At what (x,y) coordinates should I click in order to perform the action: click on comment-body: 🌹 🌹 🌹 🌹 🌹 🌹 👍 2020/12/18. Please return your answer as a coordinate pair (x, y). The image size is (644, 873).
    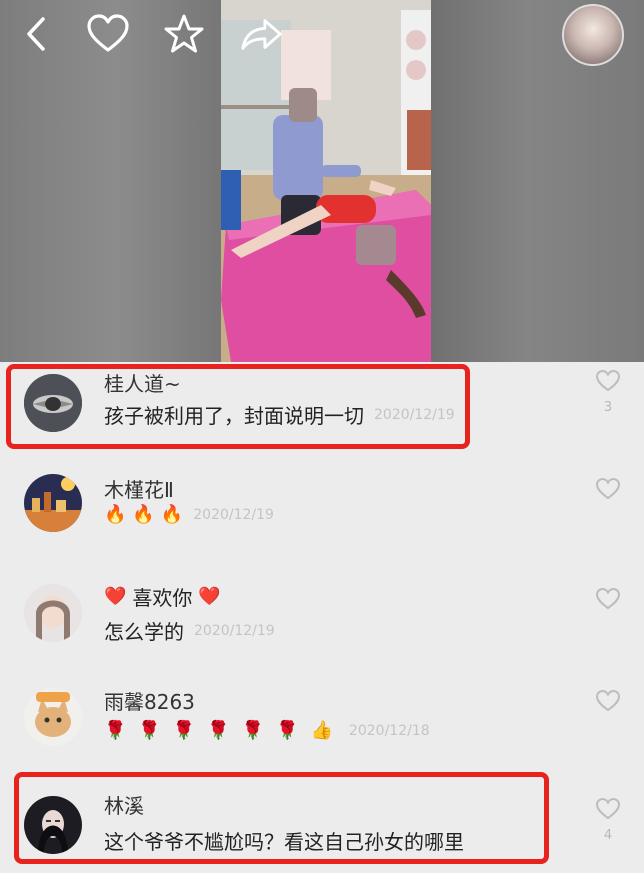
    Looking at the image, I should click on (267, 731).